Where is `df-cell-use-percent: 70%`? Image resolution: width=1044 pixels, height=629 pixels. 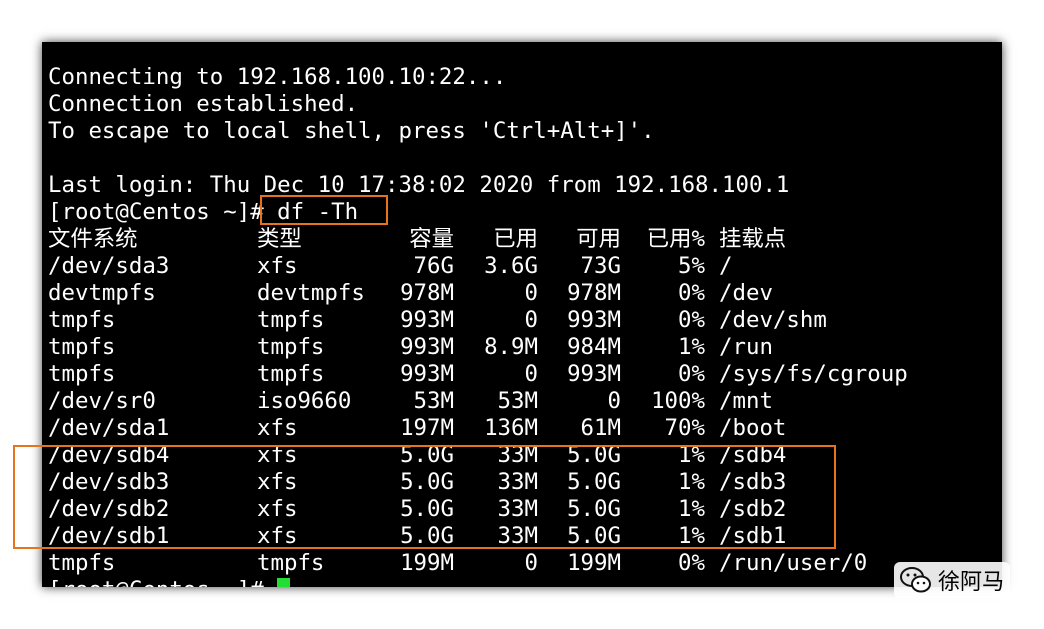 df-cell-use-percent: 70% is located at coordinates (684, 428).